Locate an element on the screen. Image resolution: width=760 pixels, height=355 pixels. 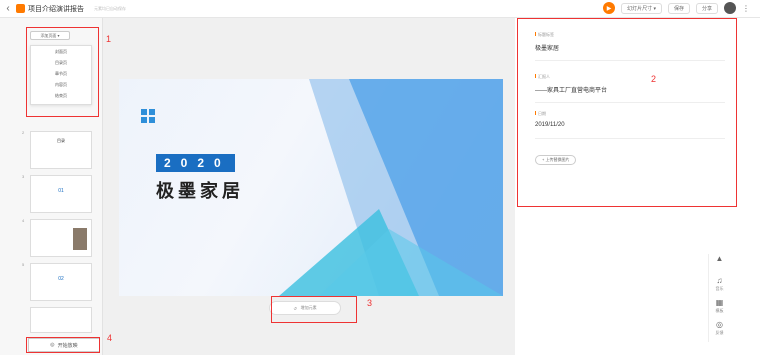
thumb-number: 4 is located at coordinates (23, 220).